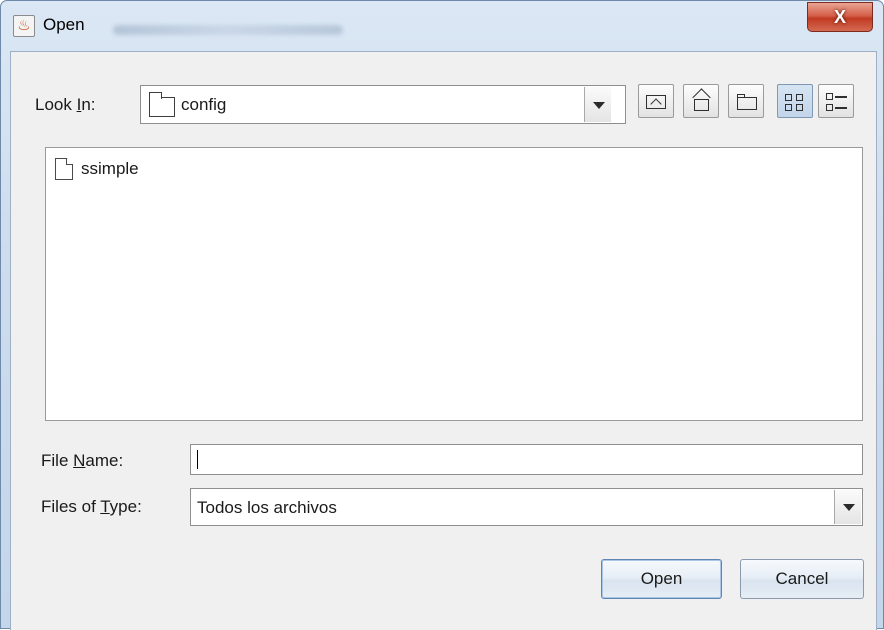  Describe the element at coordinates (836, 101) in the screenshot. I see `details-view-button` at that location.